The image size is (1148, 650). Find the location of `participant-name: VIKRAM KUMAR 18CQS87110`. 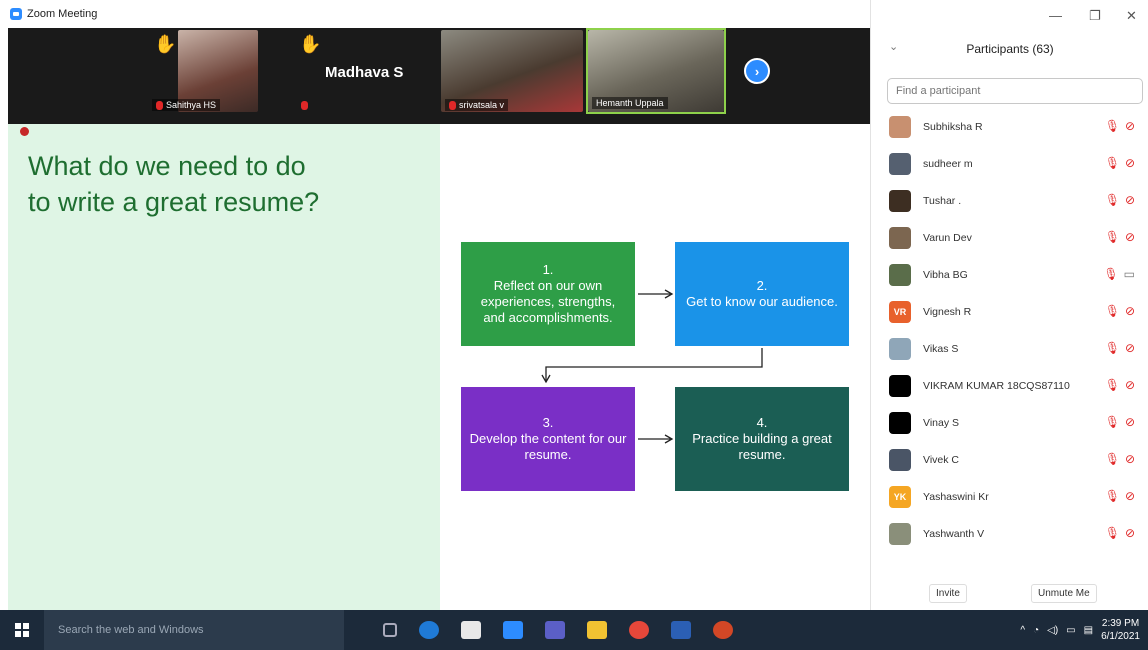

participant-name: VIKRAM KUMAR 18CQS87110 is located at coordinates (996, 385).